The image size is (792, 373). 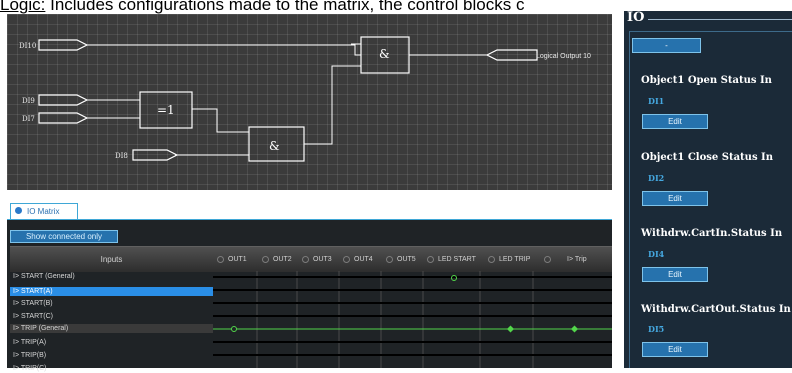 What do you see at coordinates (63, 100) in the screenshot?
I see `input-arrow-di9` at bounding box center [63, 100].